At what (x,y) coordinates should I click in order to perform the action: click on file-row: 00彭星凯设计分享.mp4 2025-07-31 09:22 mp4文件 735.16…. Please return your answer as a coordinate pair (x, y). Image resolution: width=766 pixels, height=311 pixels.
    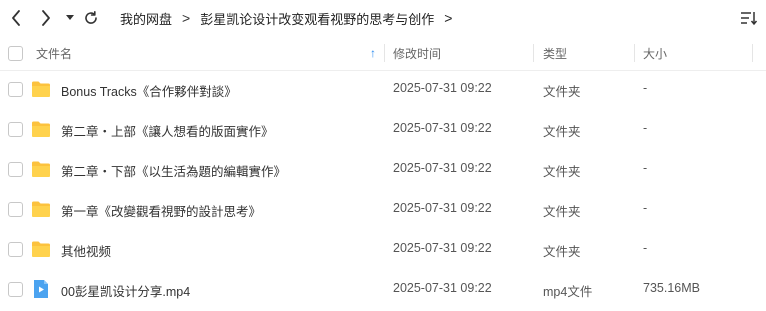
    Looking at the image, I should click on (383, 289).